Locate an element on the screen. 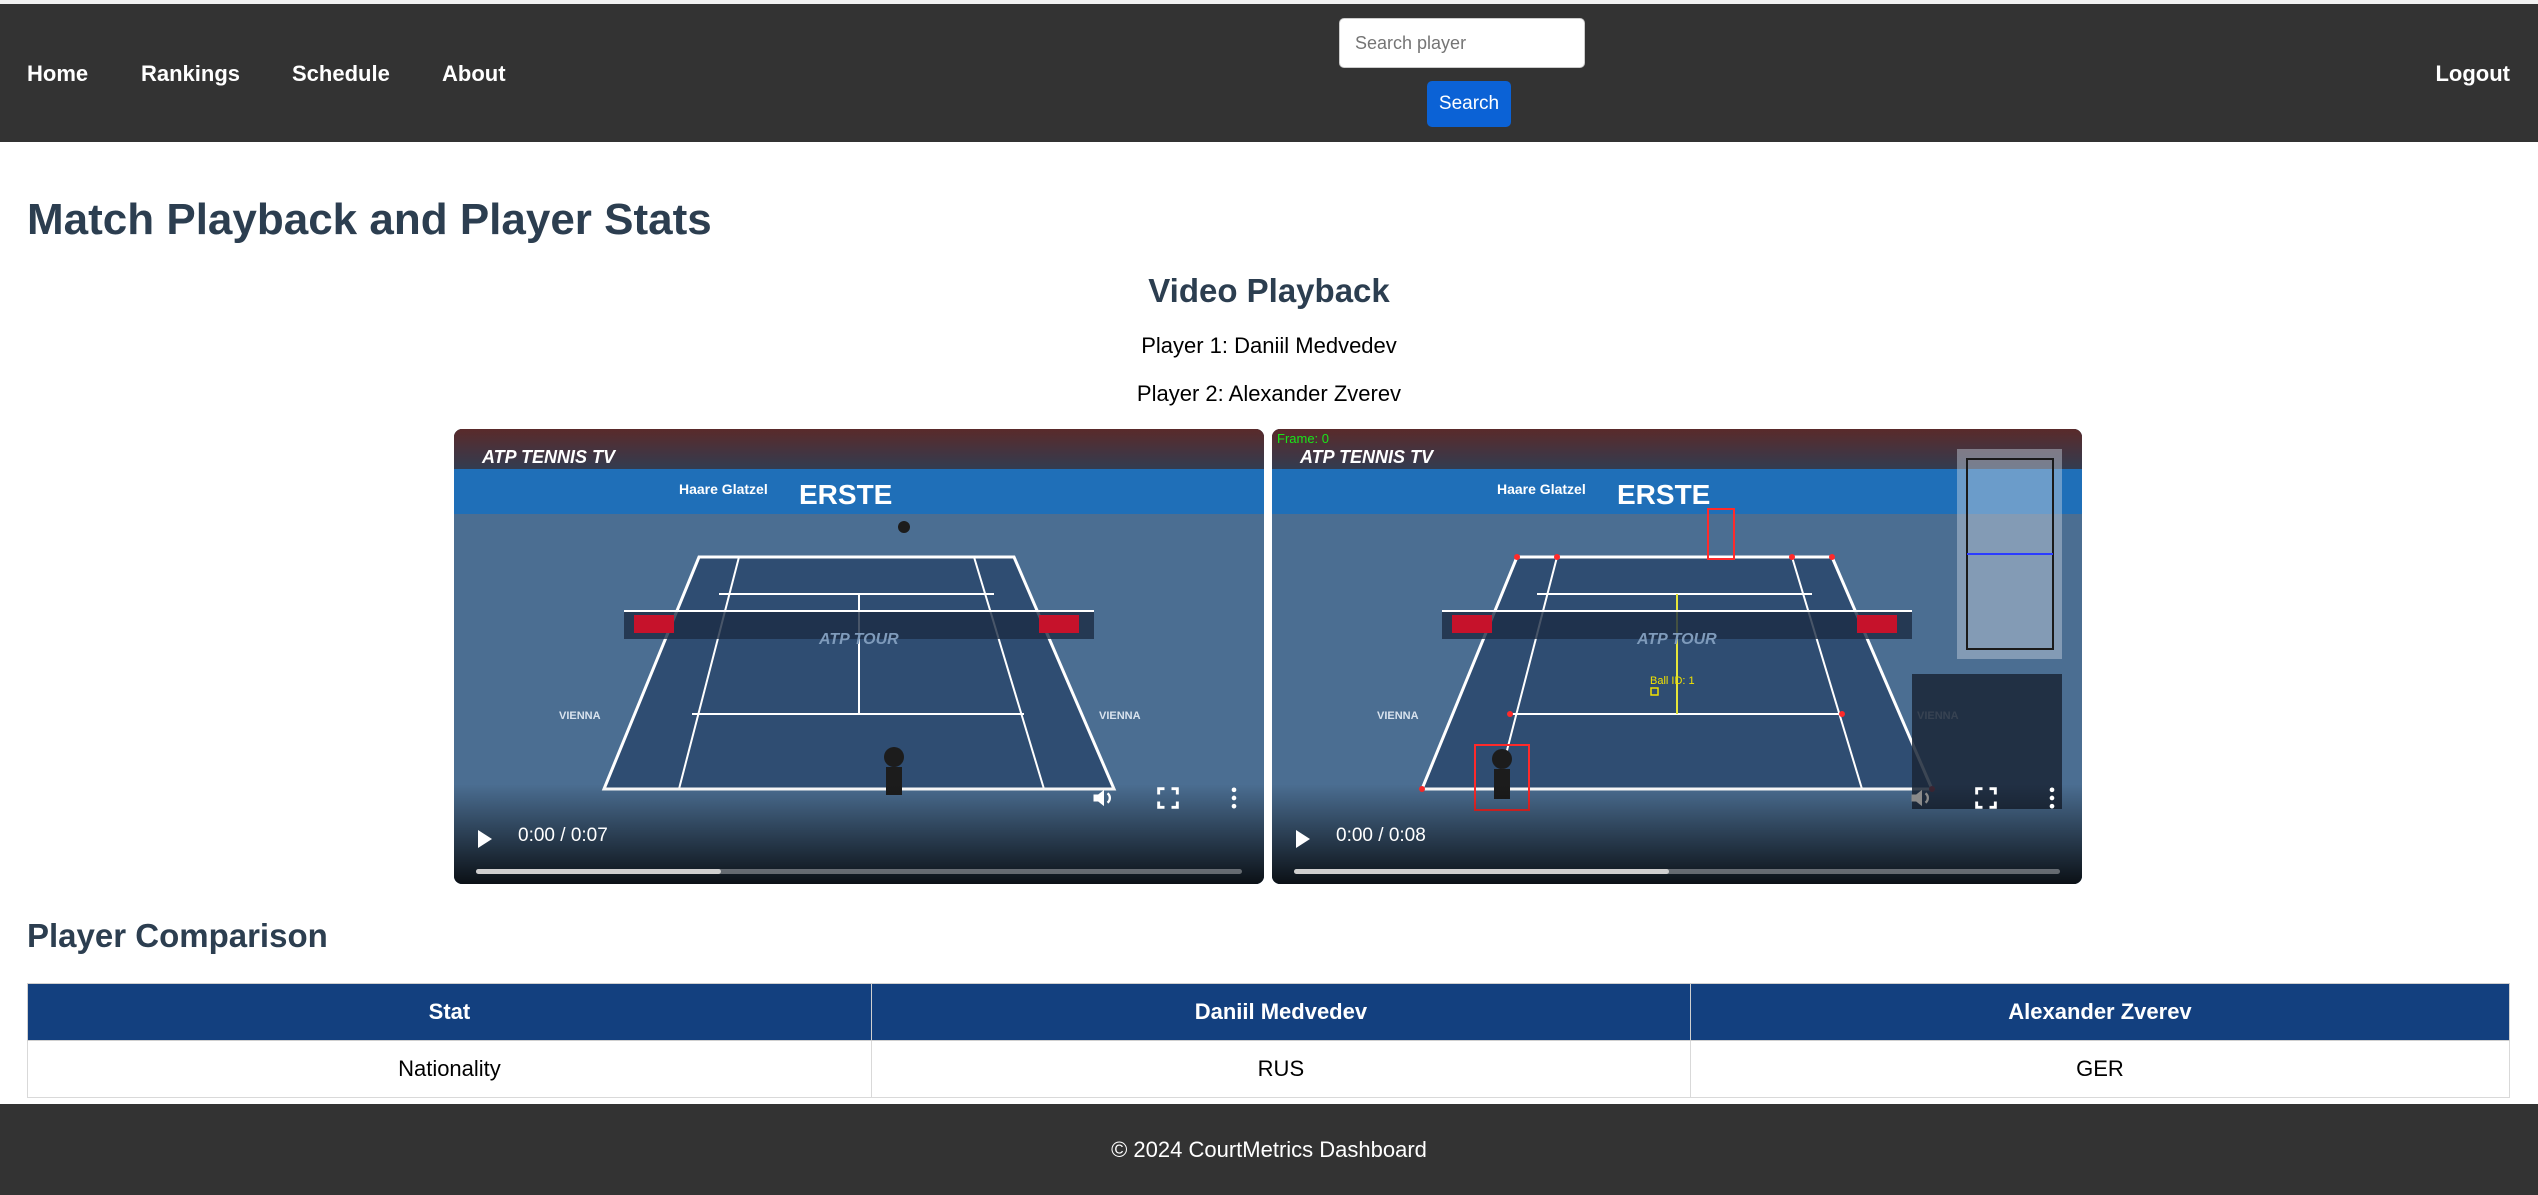 The image size is (2538, 1195). table-row: Nationality RUS GER is located at coordinates (1269, 1069).